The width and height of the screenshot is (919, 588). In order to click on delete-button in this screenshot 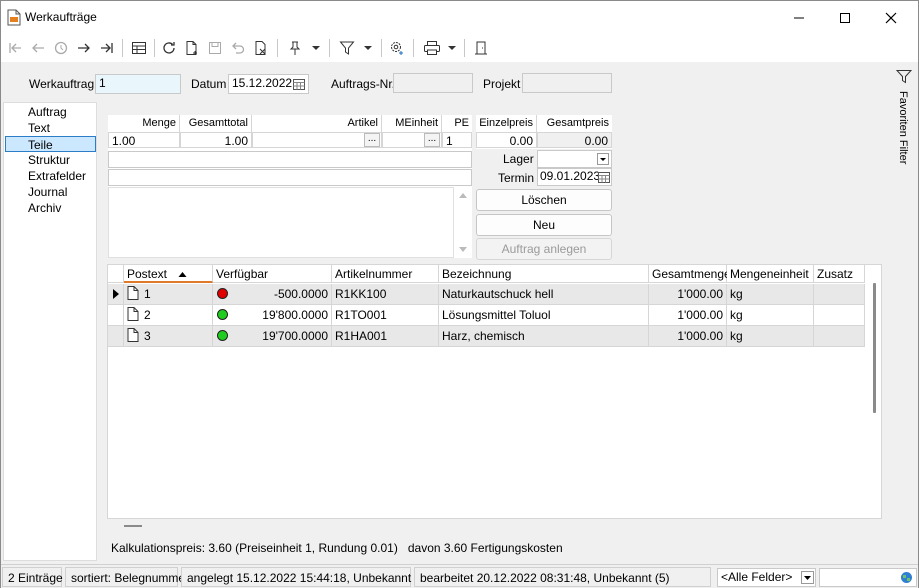, I will do `click(261, 48)`.